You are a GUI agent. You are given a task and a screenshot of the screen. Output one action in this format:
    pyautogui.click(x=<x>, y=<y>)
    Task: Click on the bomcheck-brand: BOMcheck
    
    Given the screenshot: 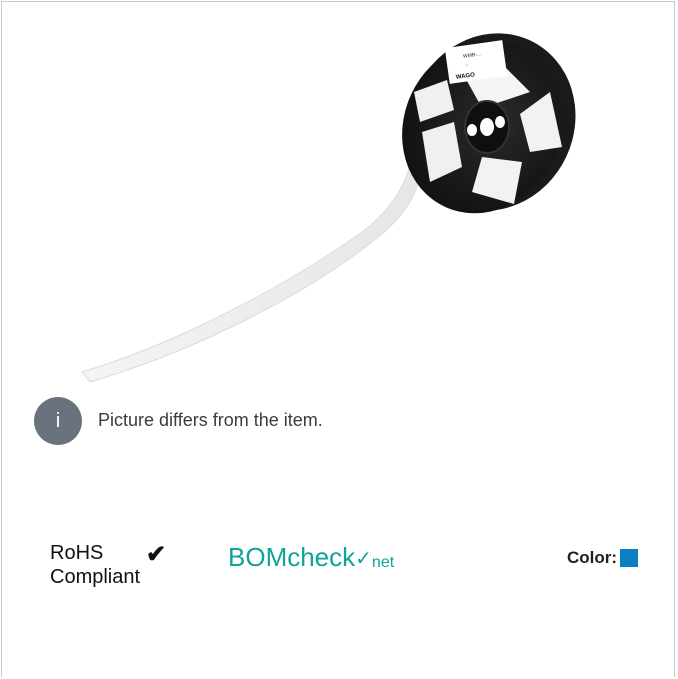 What is the action you would take?
    pyautogui.click(x=292, y=557)
    